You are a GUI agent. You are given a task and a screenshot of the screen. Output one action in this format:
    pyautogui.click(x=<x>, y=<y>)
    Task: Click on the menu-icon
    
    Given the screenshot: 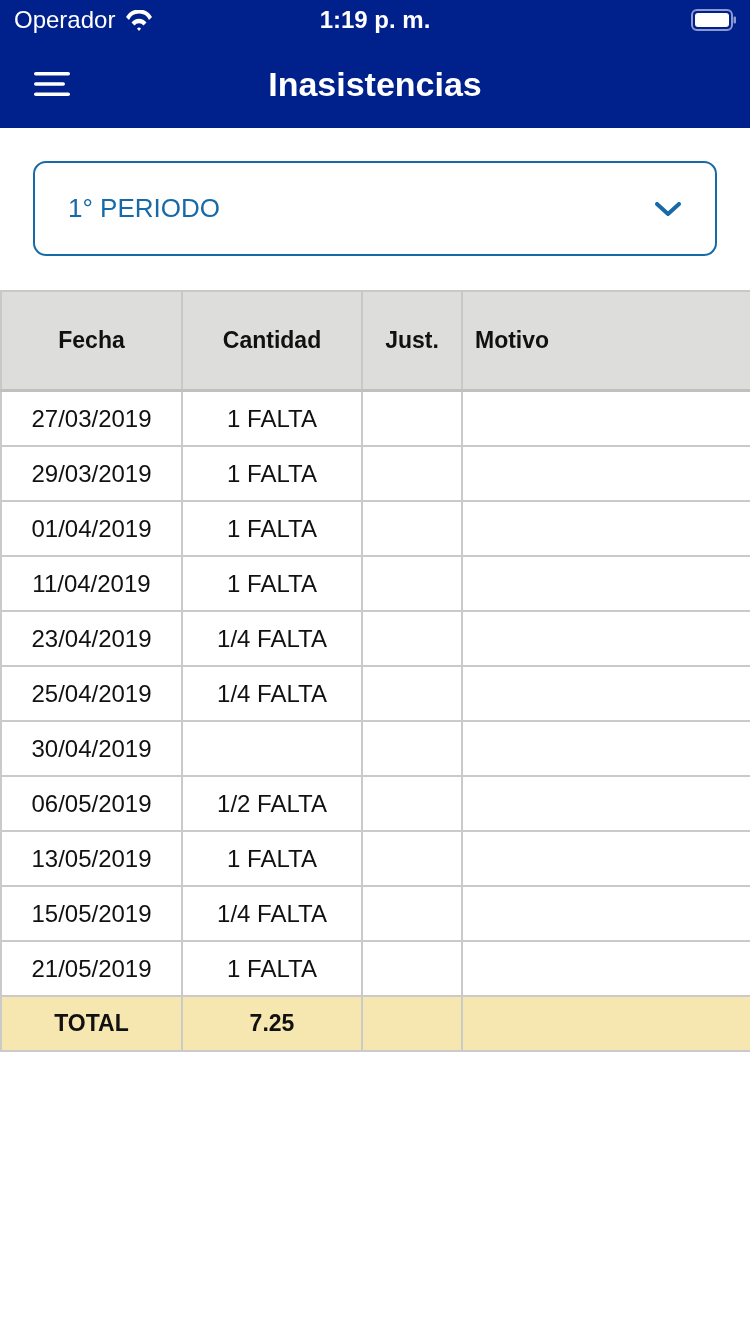 What is the action you would take?
    pyautogui.click(x=52, y=84)
    